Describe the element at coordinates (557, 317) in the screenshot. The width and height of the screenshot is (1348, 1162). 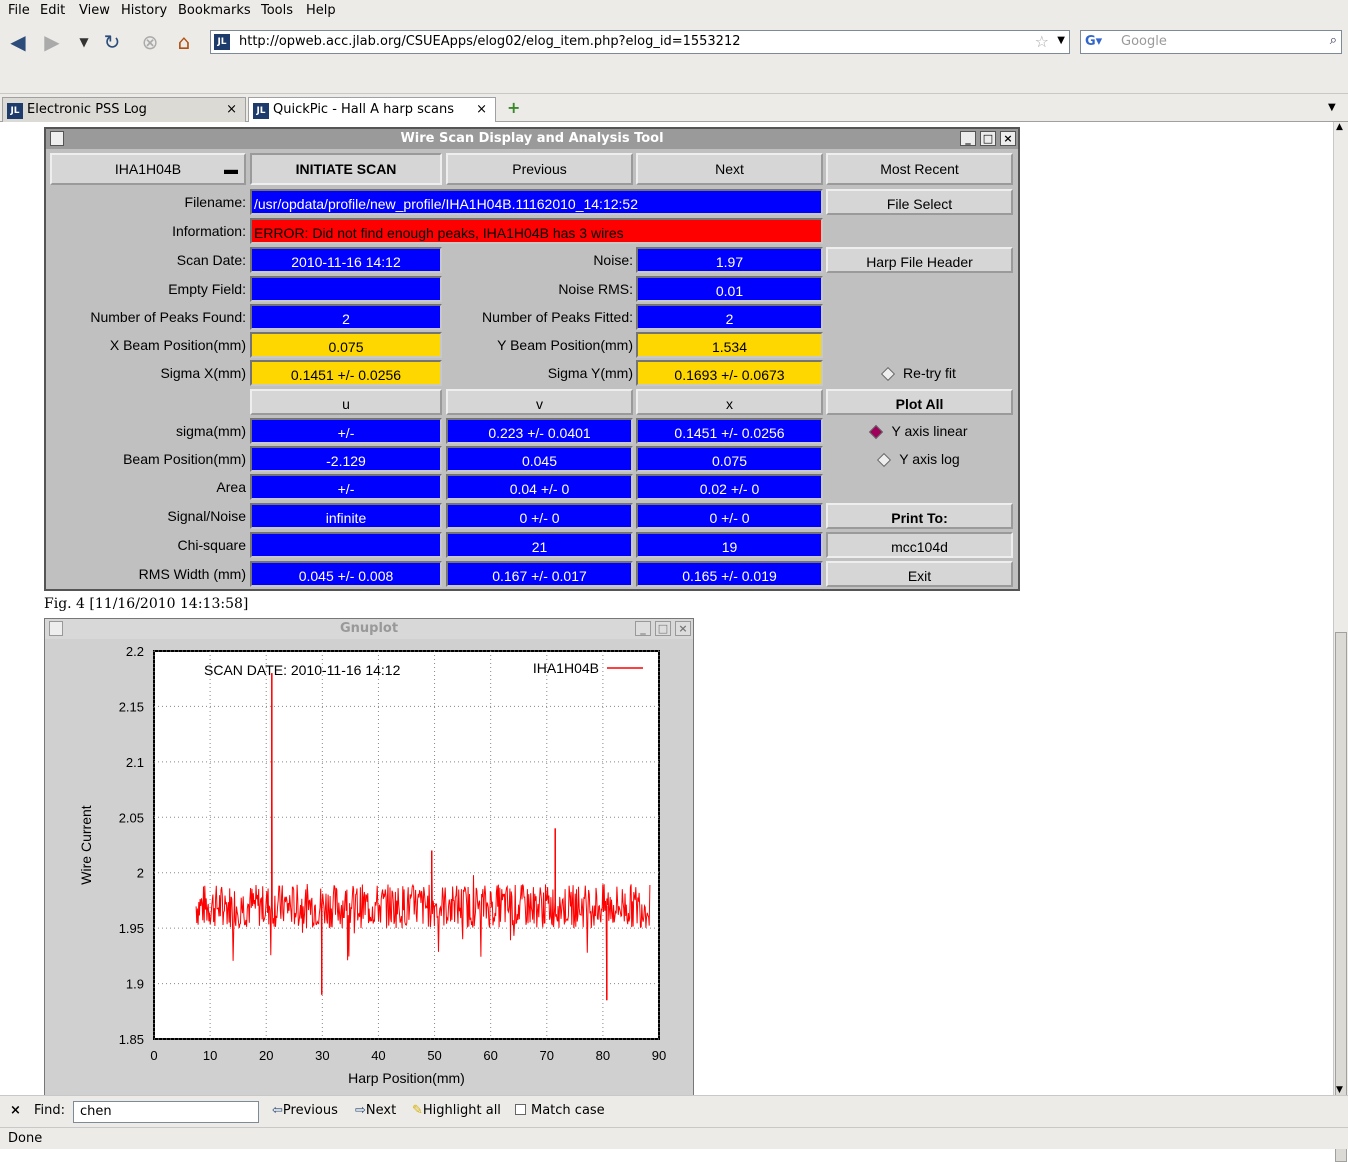
I see `peaks-fitted-label: Number of Peaks Fitted:` at that location.